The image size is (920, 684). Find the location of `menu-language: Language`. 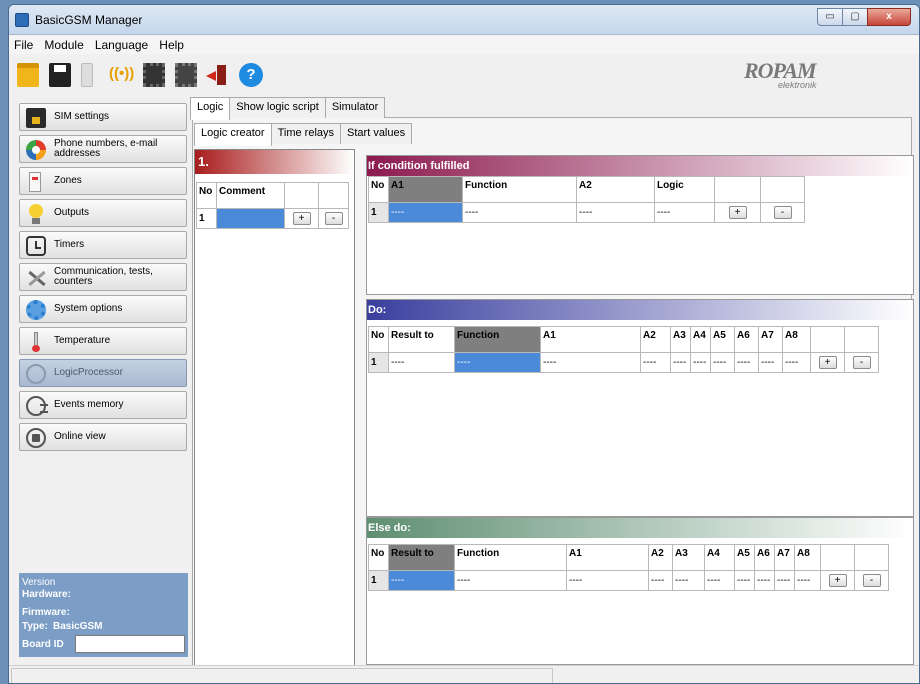

menu-language: Language is located at coordinates (121, 45).